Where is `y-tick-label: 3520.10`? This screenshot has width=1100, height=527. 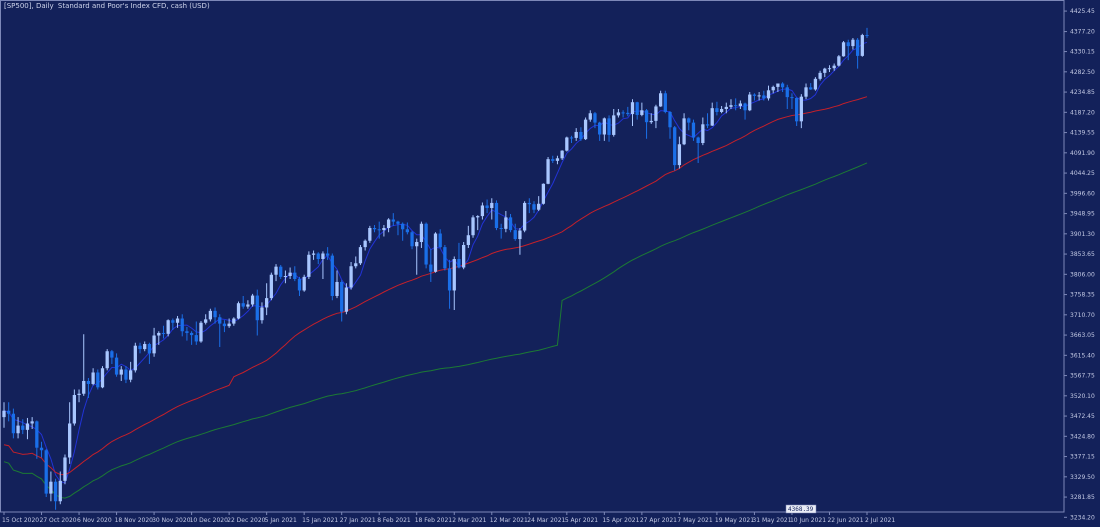 y-tick-label: 3520.10 is located at coordinates (1082, 396).